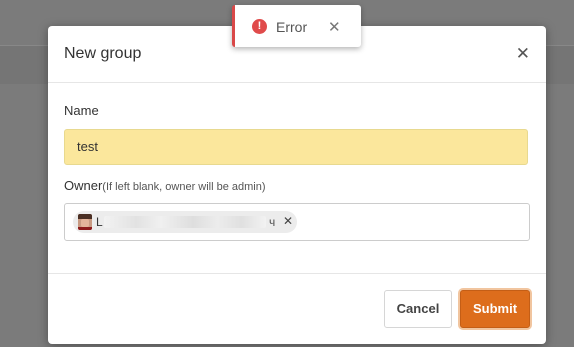 The image size is (574, 347). Describe the element at coordinates (296, 147) in the screenshot. I see `name-field: test` at that location.